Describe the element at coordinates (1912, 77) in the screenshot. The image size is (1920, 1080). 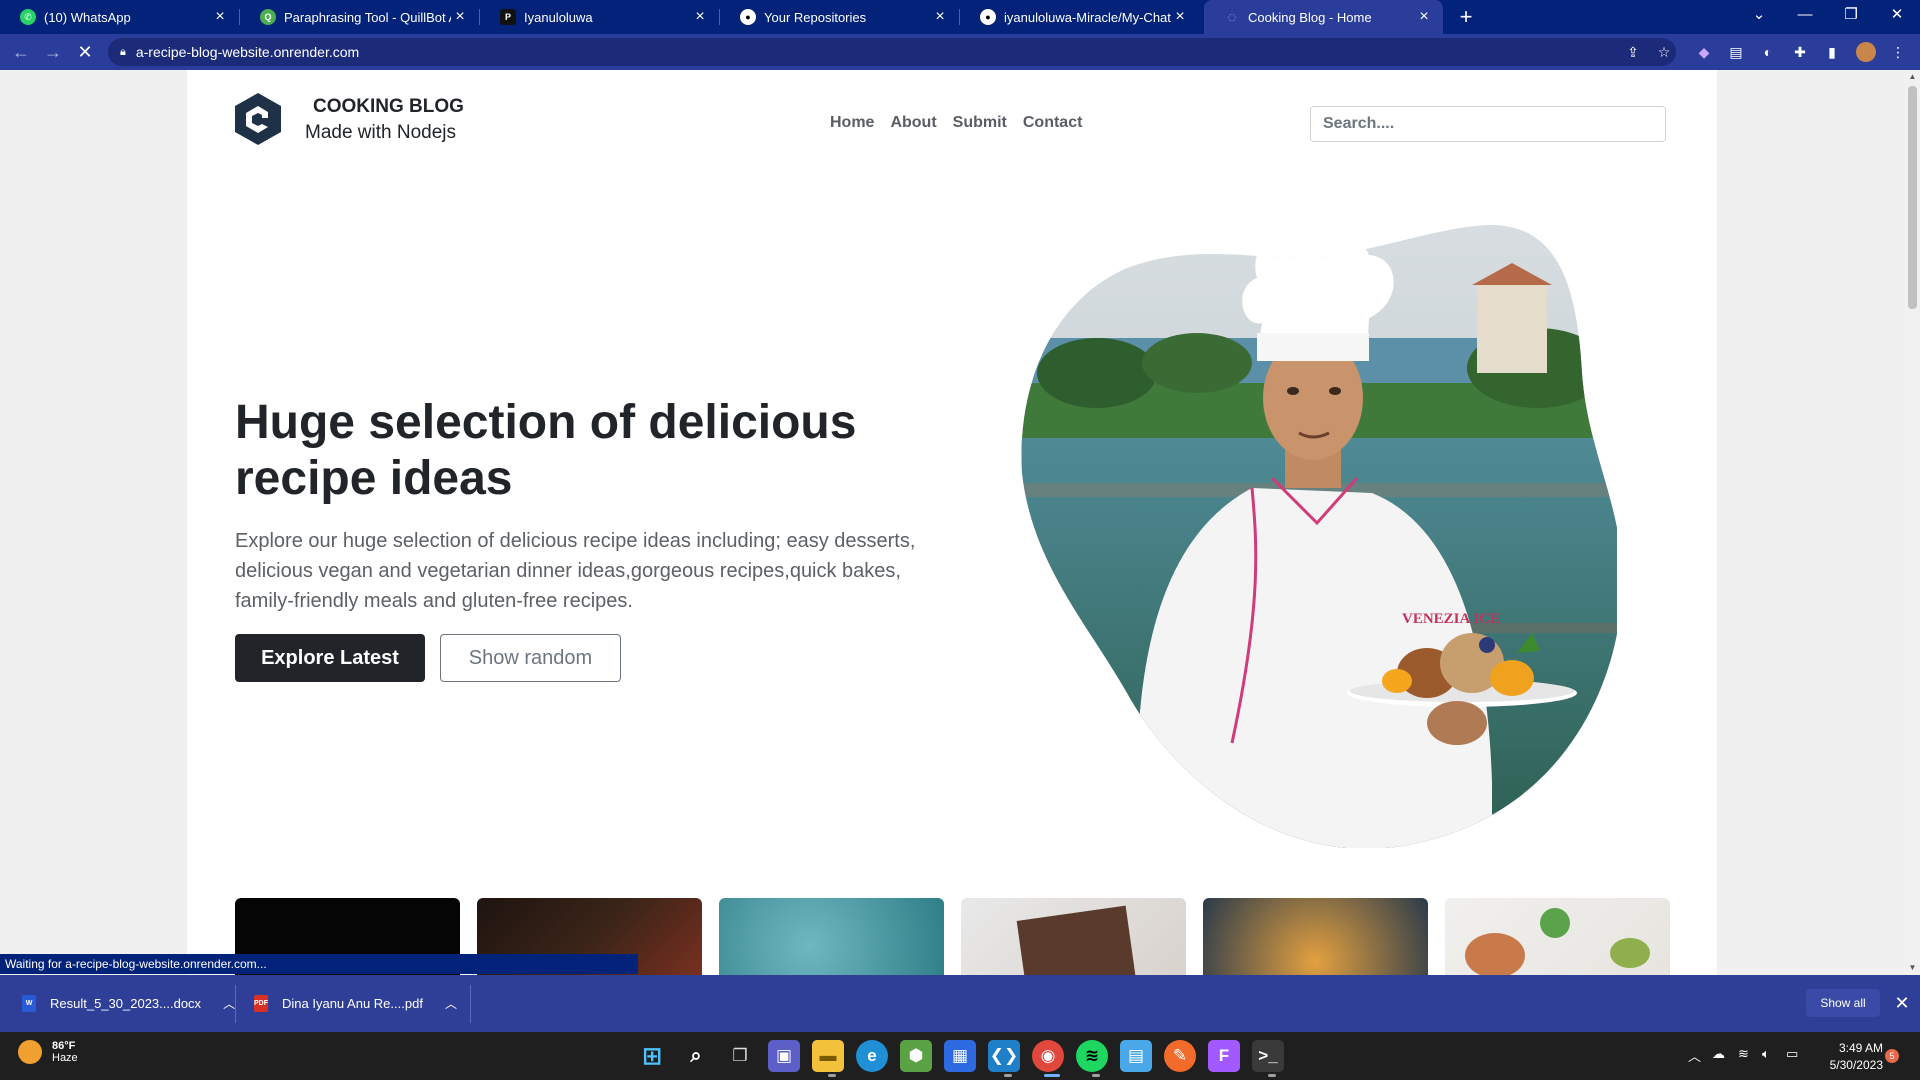
I see `scroll-up-icon: ▲` at that location.